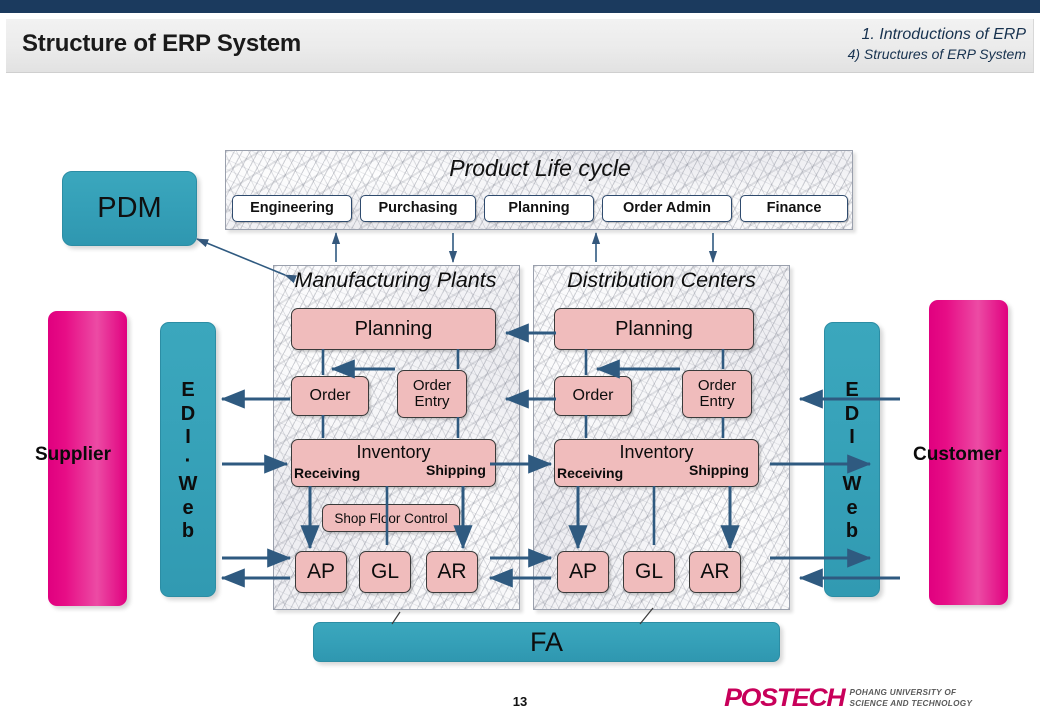  I want to click on plc-item-order-admin: Order Admin, so click(667, 208).